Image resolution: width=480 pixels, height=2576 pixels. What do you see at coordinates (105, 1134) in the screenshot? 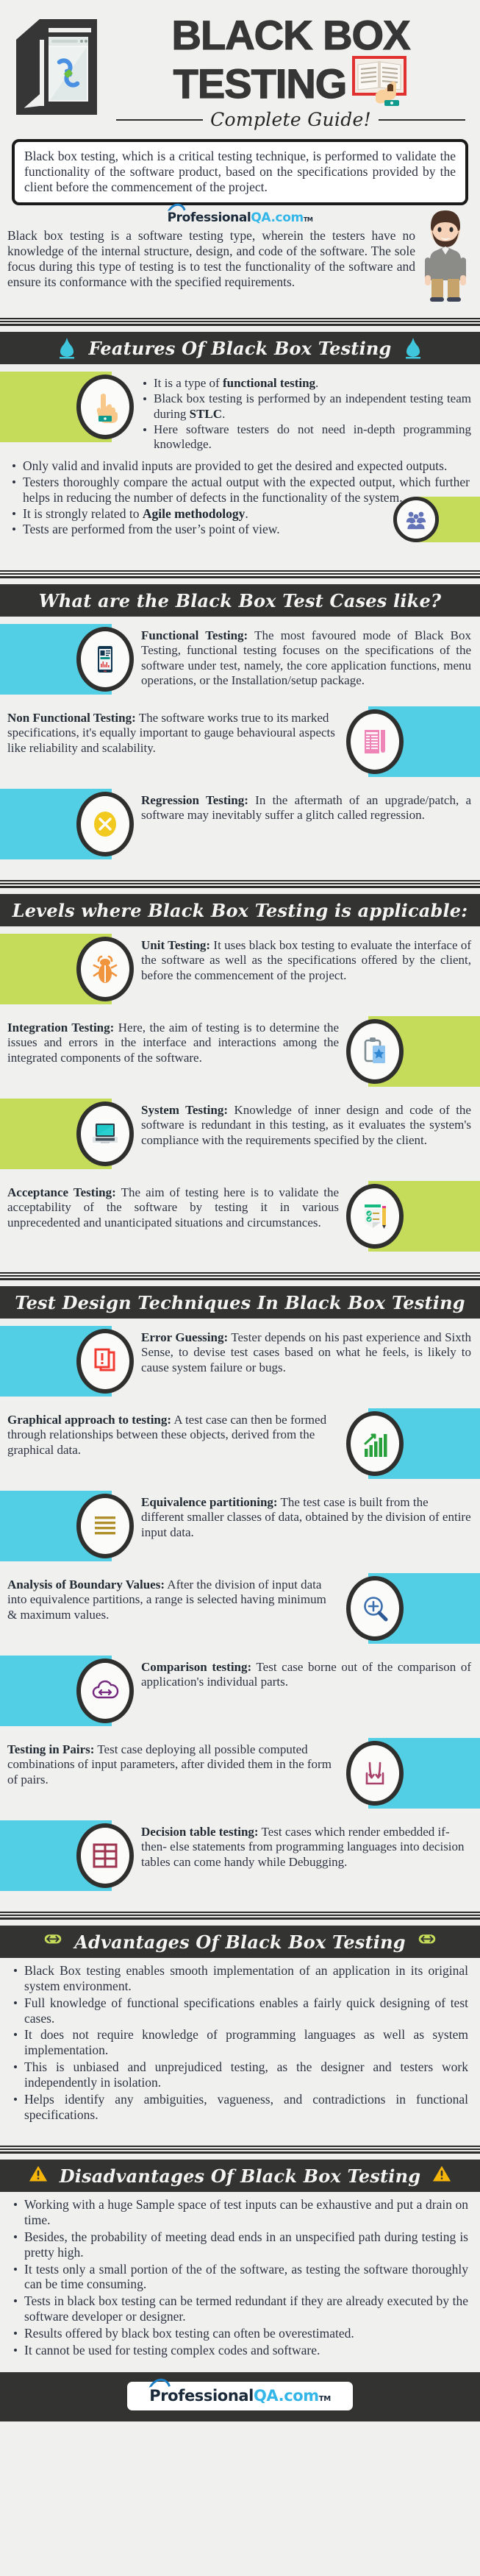
I see `laptop-icon` at bounding box center [105, 1134].